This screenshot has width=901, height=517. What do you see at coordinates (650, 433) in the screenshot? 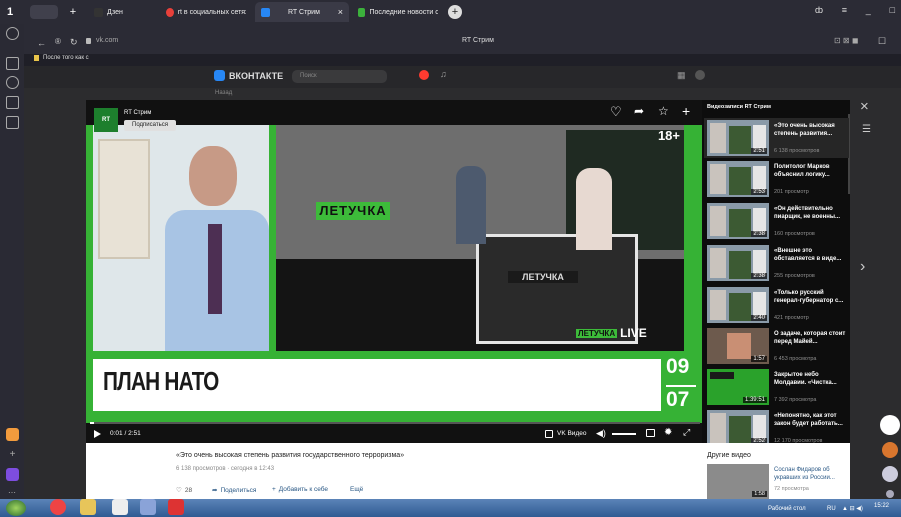
I see `subtitles-icon` at bounding box center [650, 433].